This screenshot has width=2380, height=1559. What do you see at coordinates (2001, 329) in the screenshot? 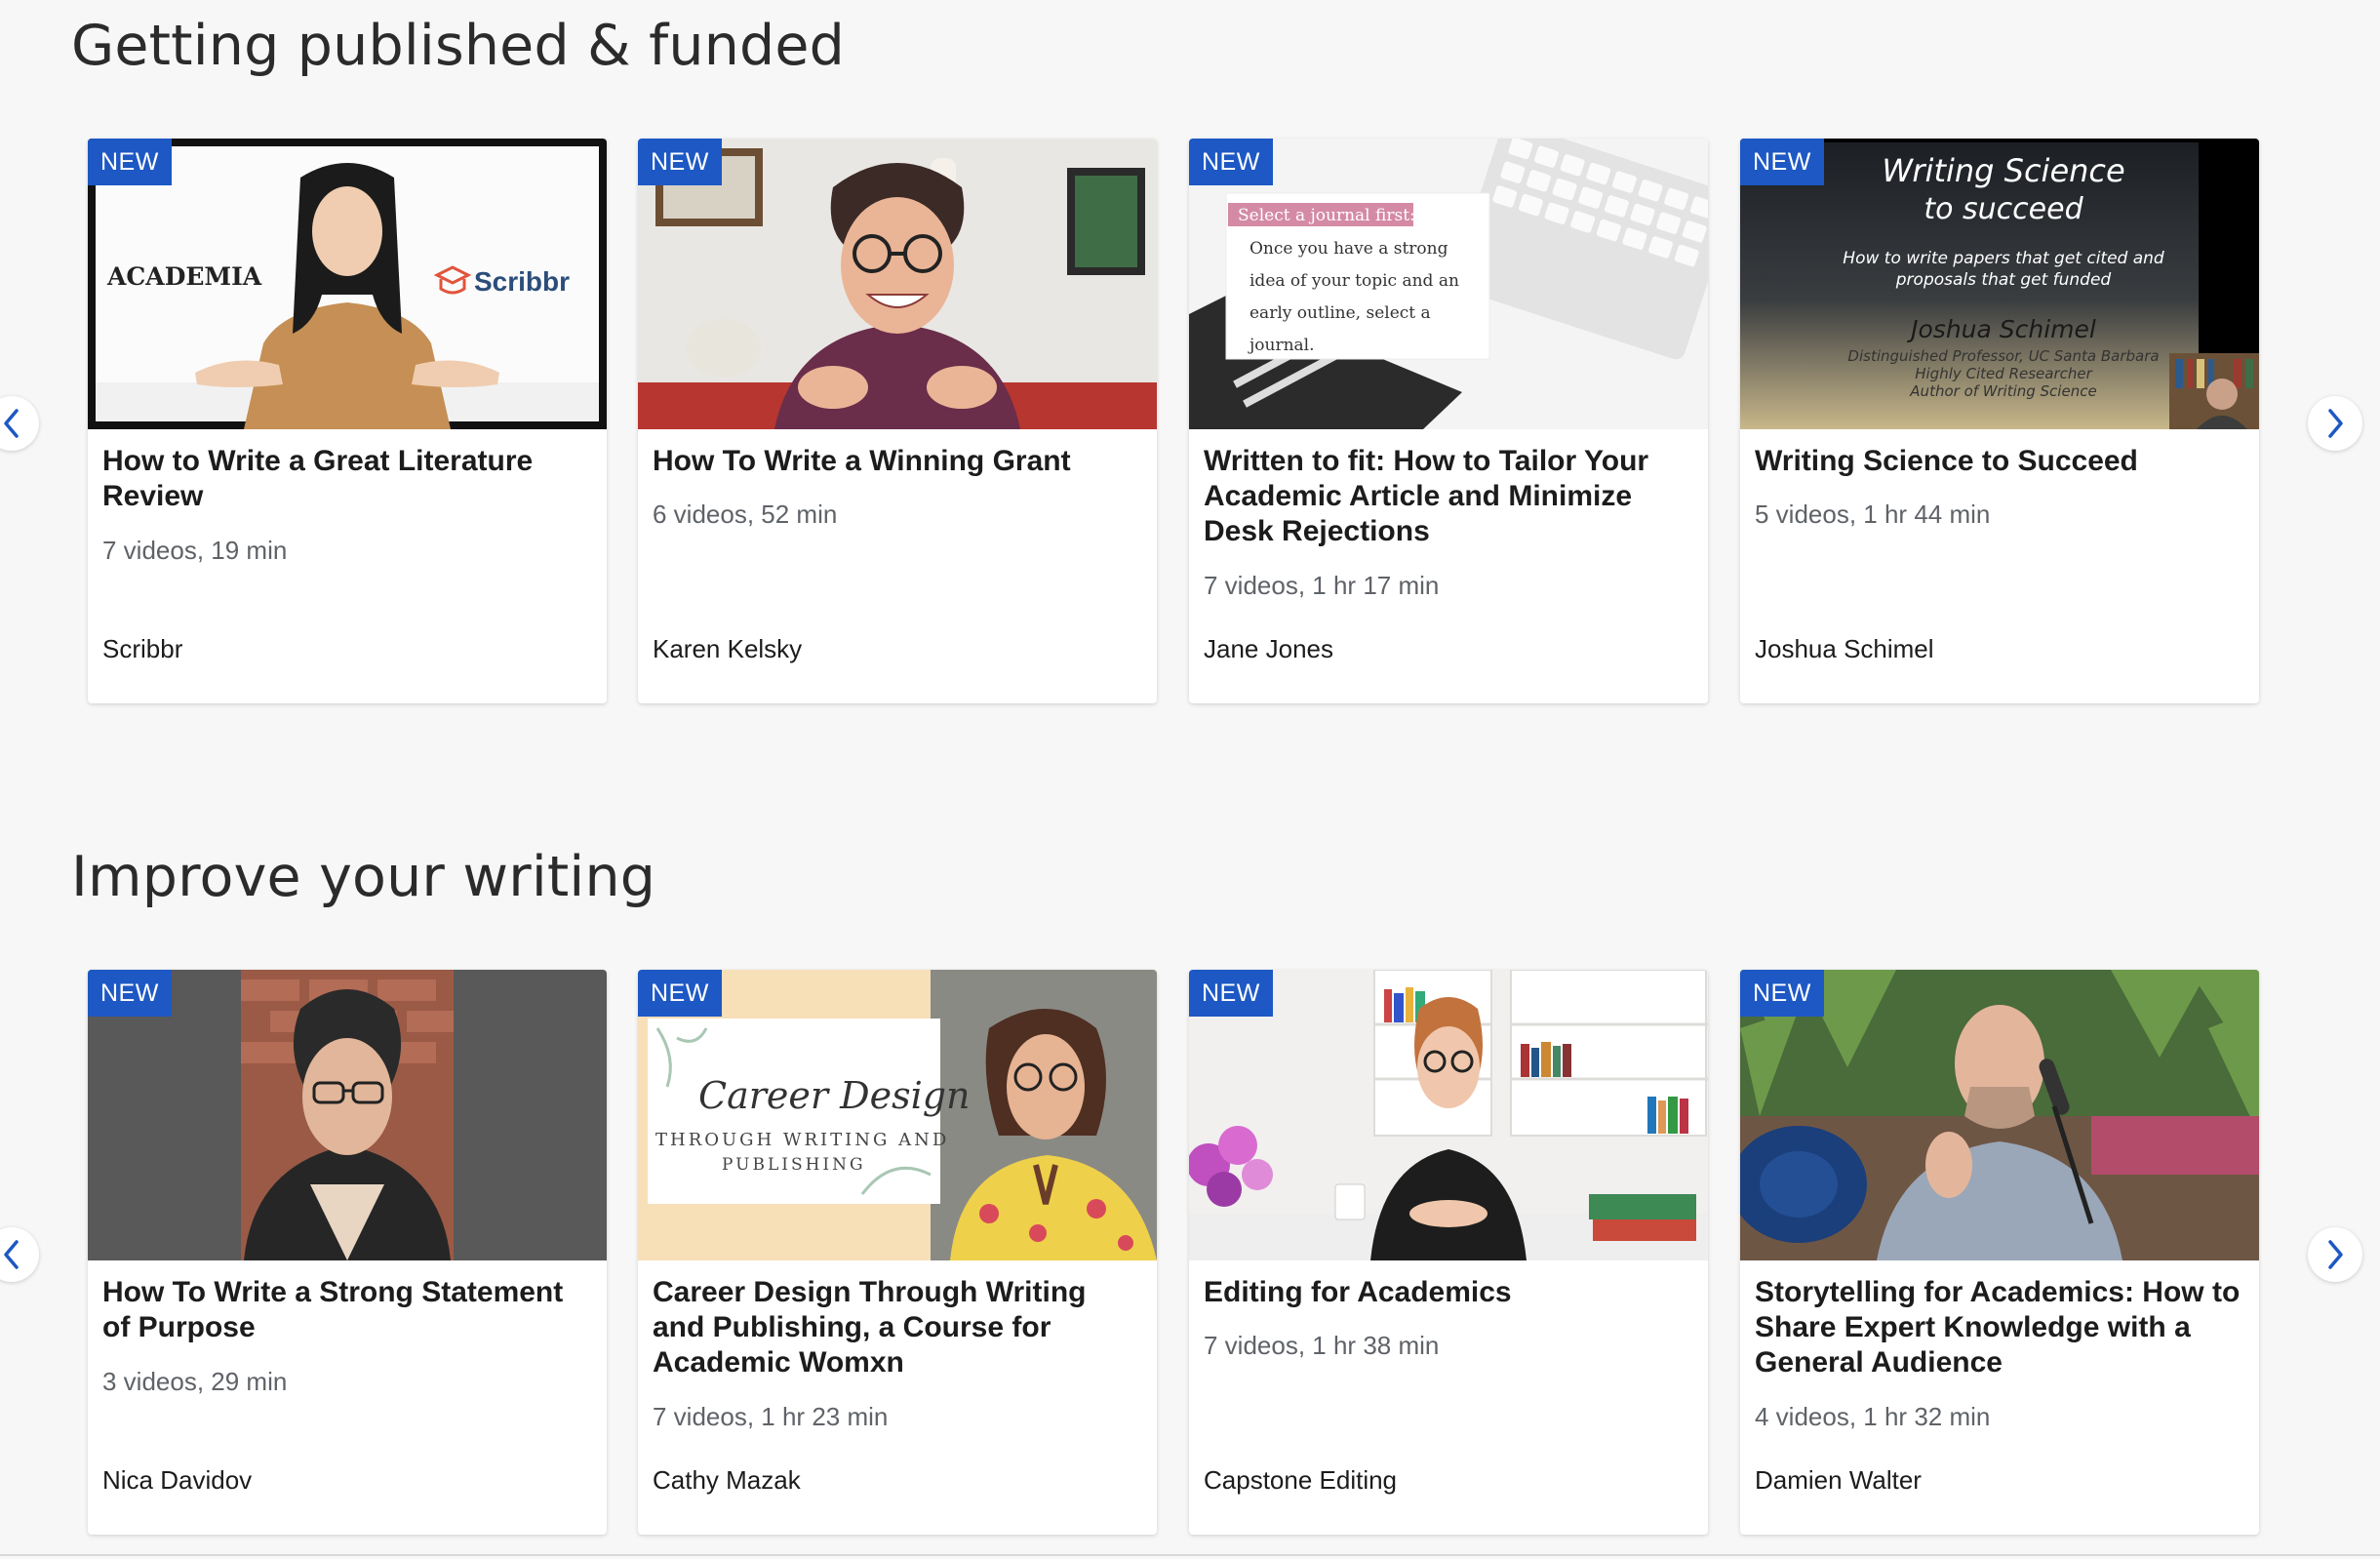
I see `svg-text: Joshua Schimel` at bounding box center [2001, 329].